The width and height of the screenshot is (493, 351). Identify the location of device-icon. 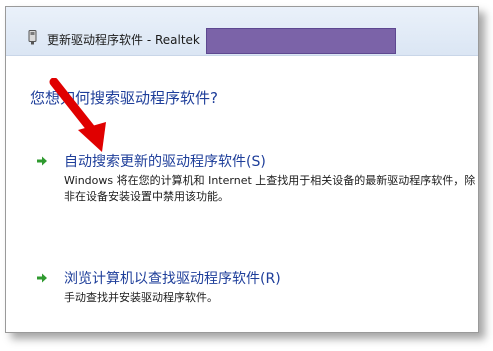
(32, 37).